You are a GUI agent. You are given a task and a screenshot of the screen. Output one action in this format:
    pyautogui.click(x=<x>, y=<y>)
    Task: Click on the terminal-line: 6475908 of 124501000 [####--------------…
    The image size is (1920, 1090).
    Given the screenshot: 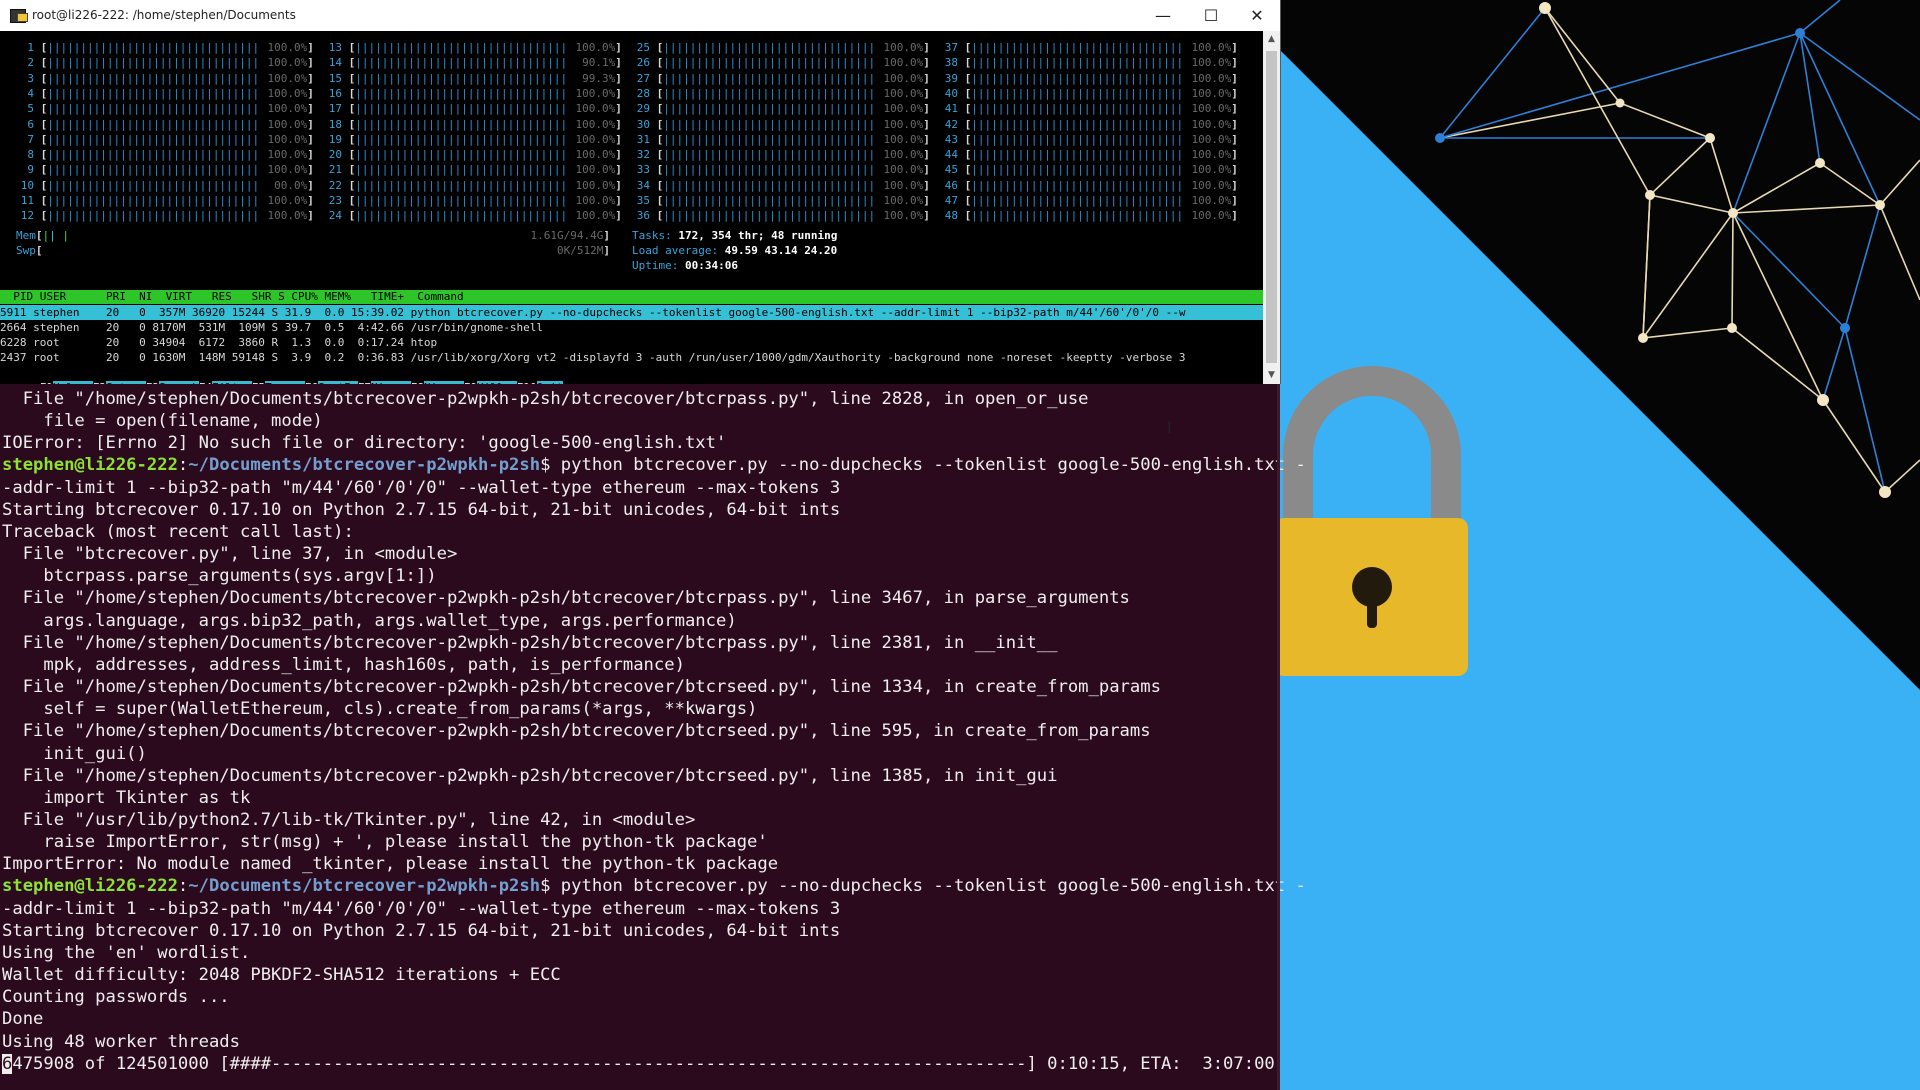 What is the action you would take?
    pyautogui.click(x=654, y=1064)
    